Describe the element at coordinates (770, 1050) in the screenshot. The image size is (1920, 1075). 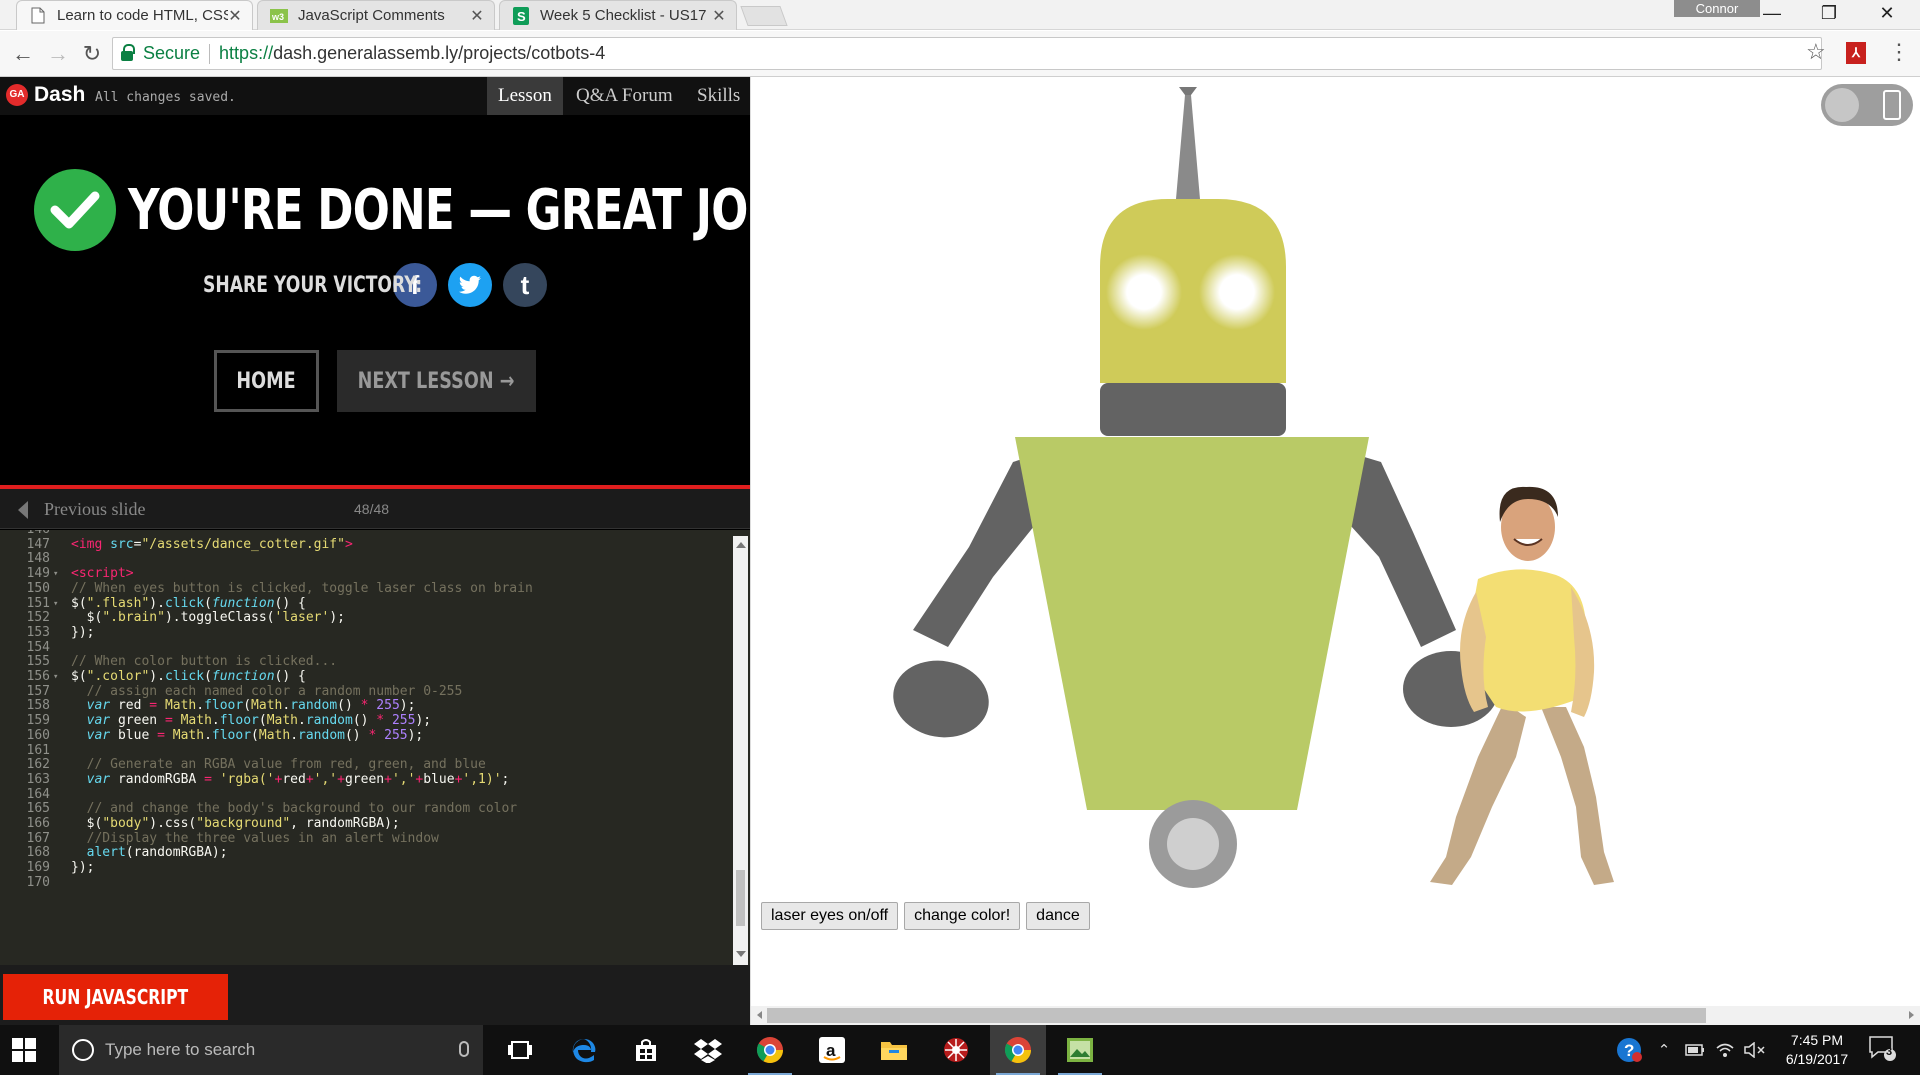
I see `chrome-icon` at that location.